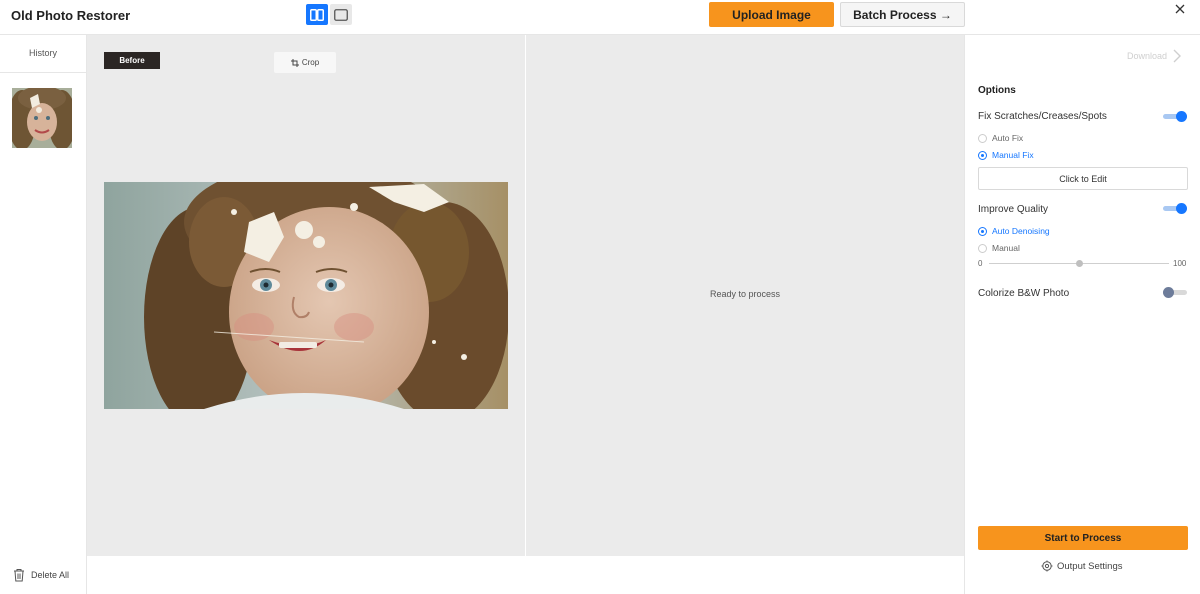 The width and height of the screenshot is (1200, 594). I want to click on ready-status: Ready to process, so click(745, 294).